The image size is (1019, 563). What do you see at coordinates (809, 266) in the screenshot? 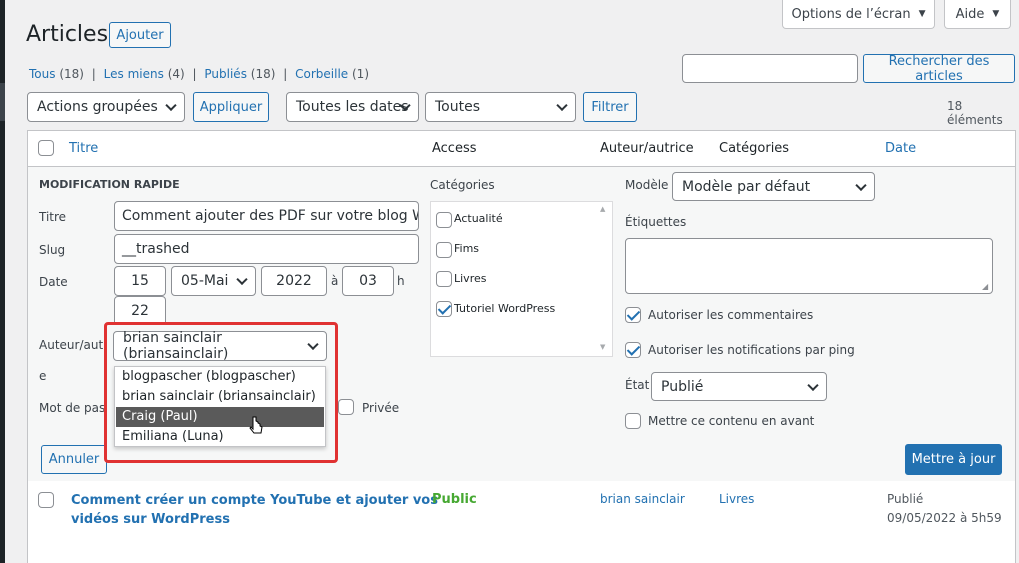
I see `tags-textarea` at bounding box center [809, 266].